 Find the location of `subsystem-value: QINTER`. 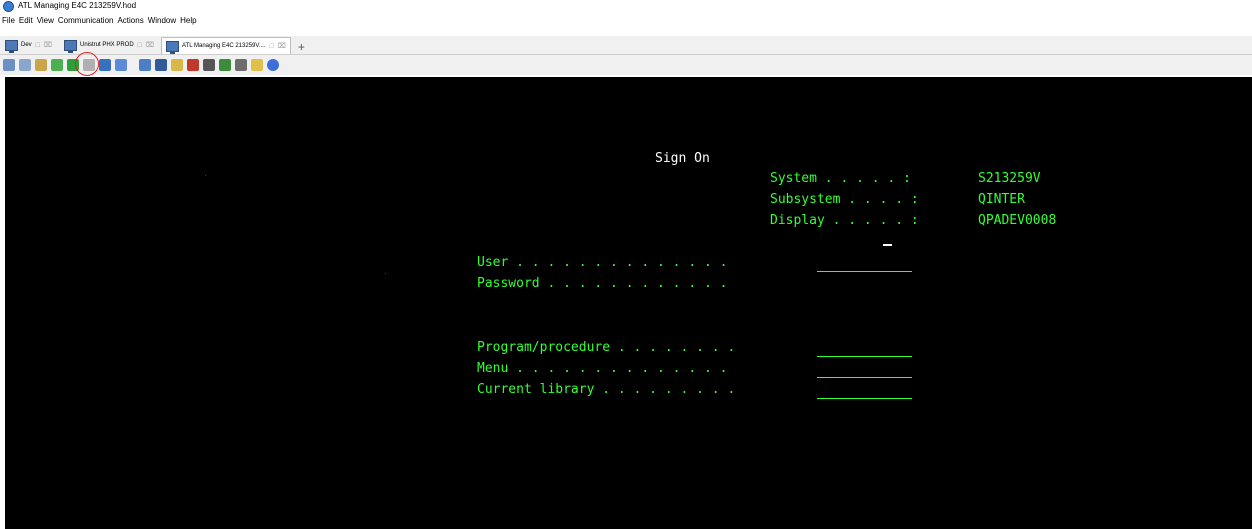

subsystem-value: QINTER is located at coordinates (1001, 199).